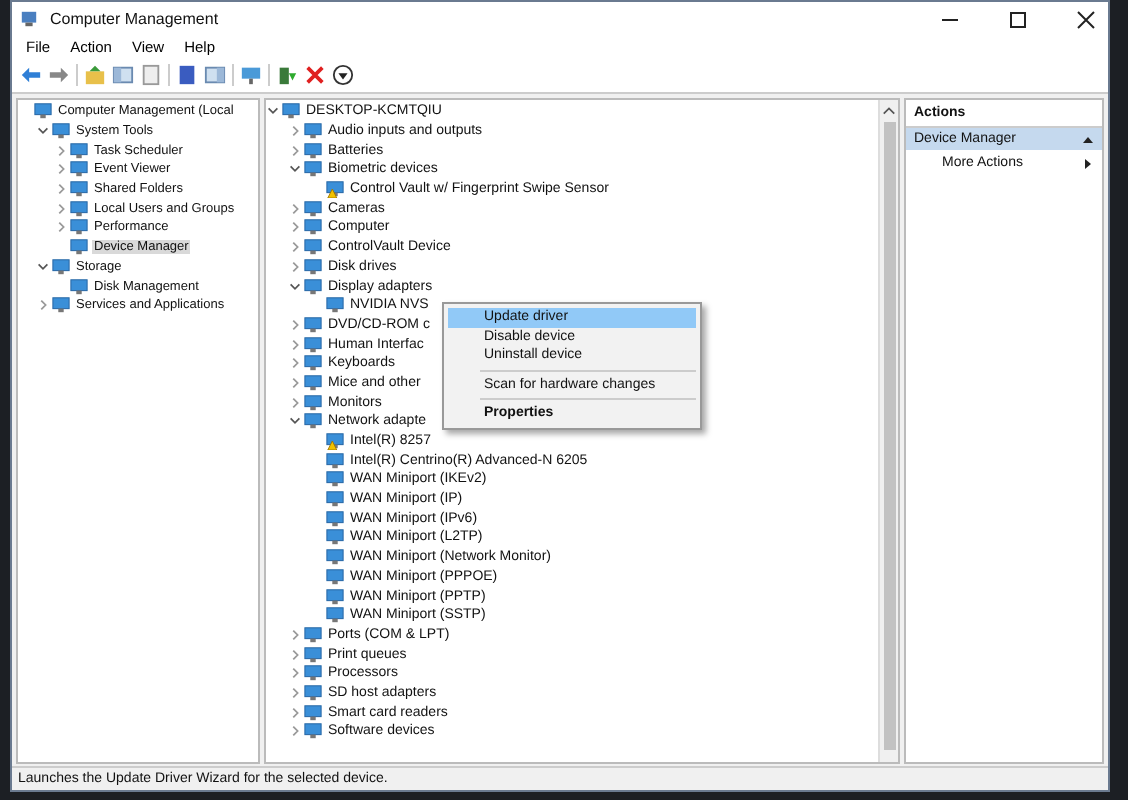 The image size is (1128, 800). Describe the element at coordinates (29, 19) in the screenshot. I see `app-icon` at that location.